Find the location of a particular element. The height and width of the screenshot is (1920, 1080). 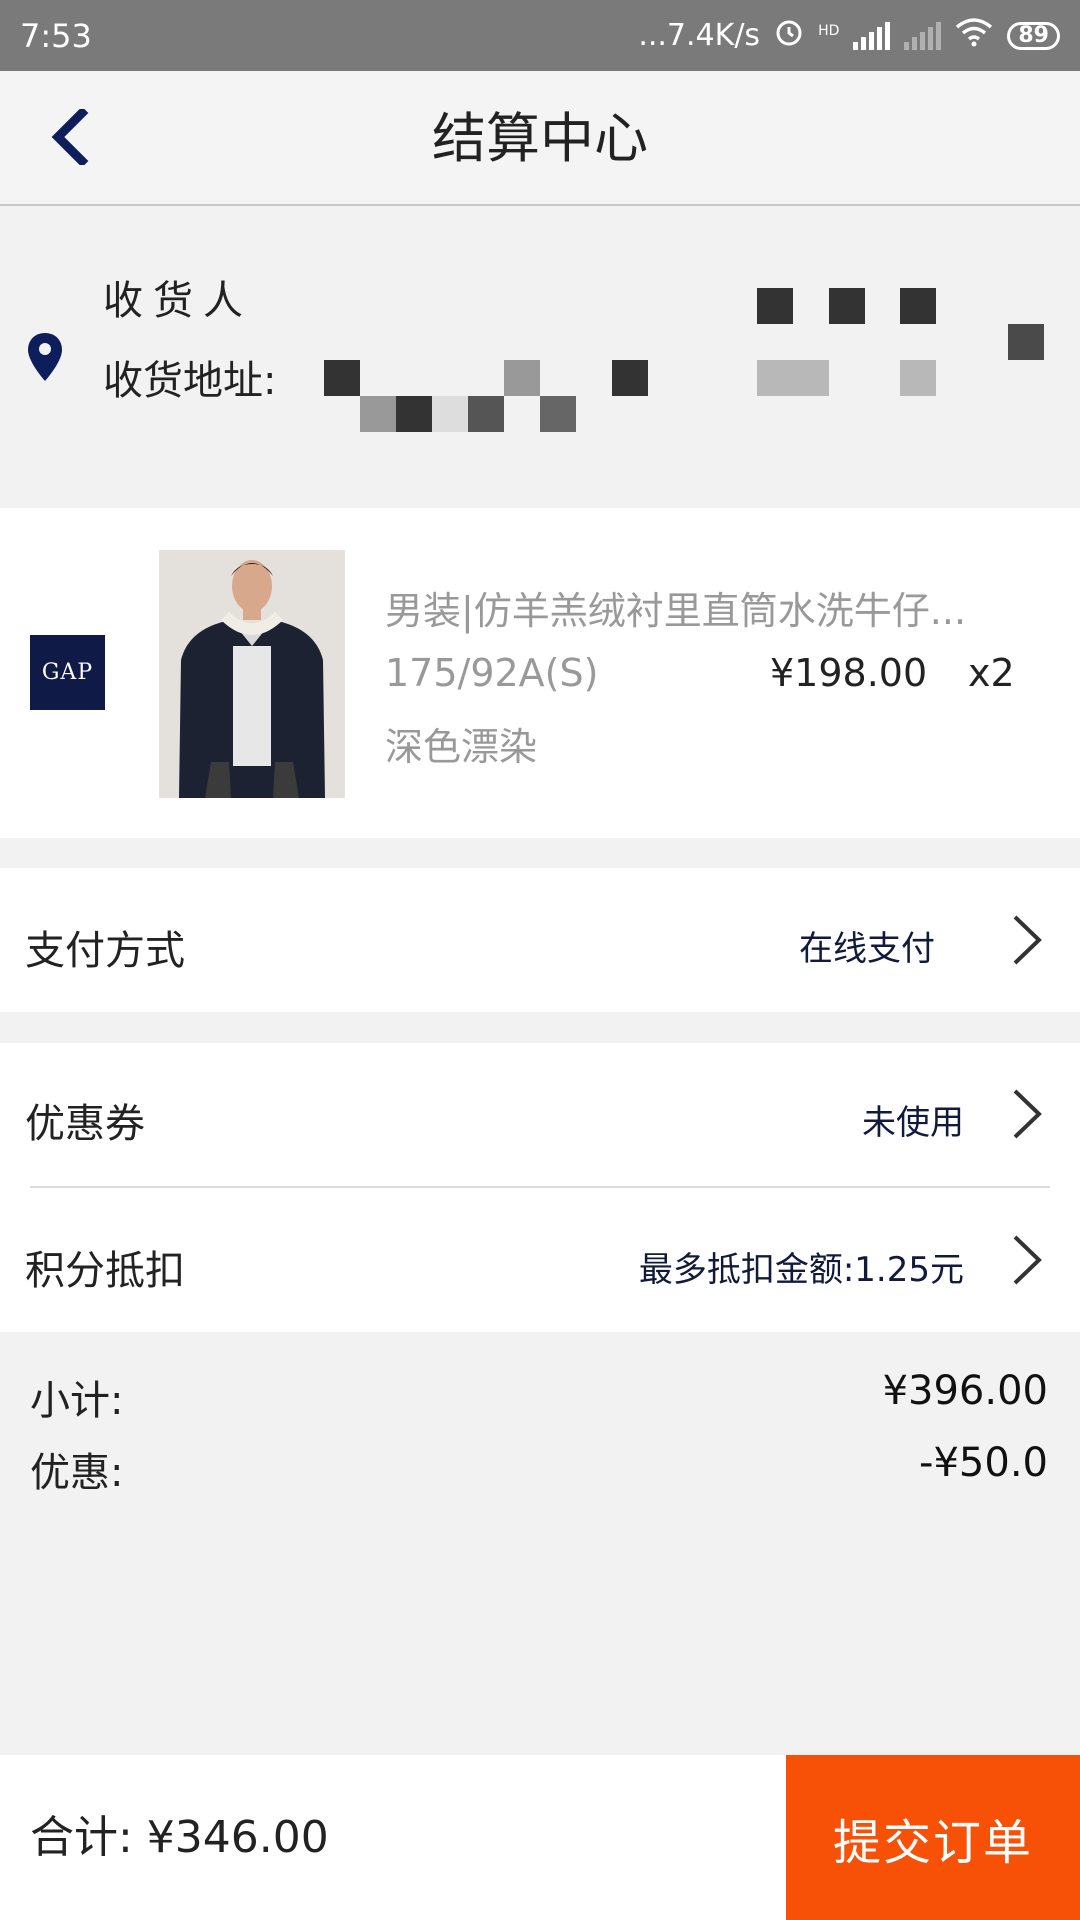

wifi-icon is located at coordinates (974, 36).